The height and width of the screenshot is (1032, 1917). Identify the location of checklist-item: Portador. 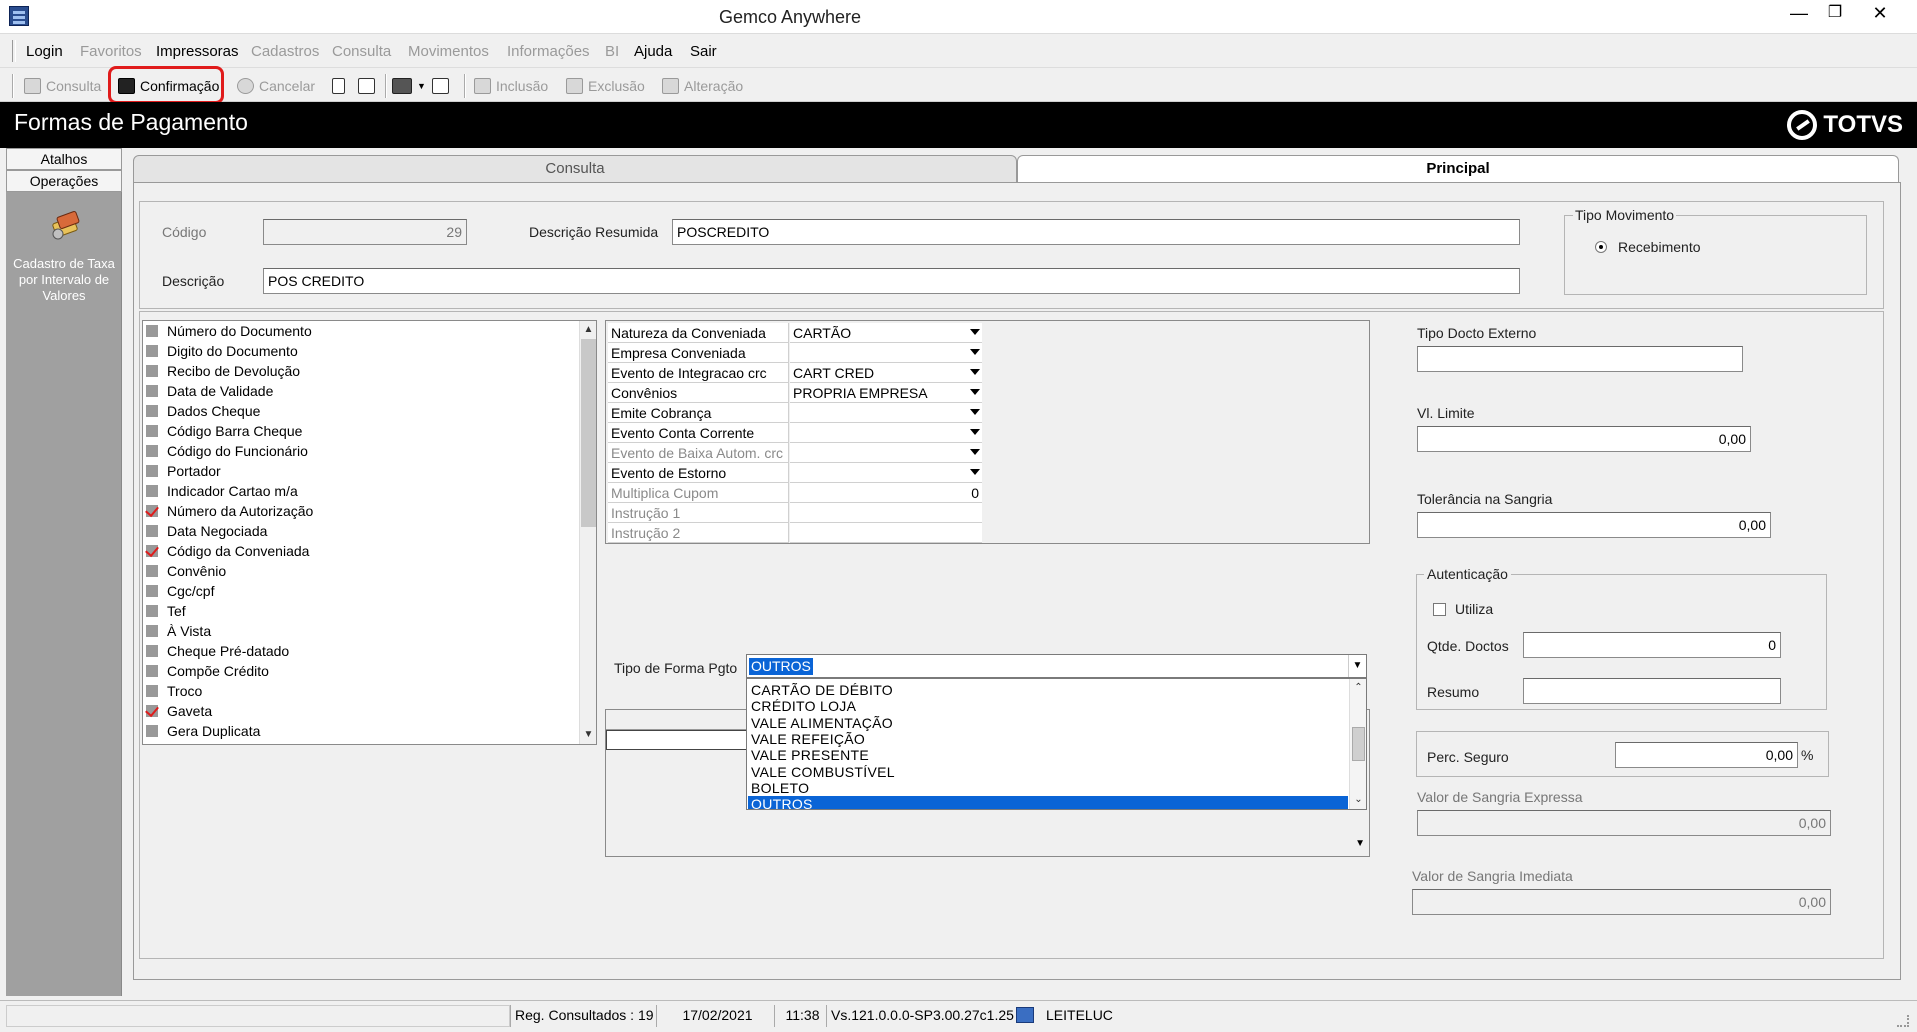
(315, 471).